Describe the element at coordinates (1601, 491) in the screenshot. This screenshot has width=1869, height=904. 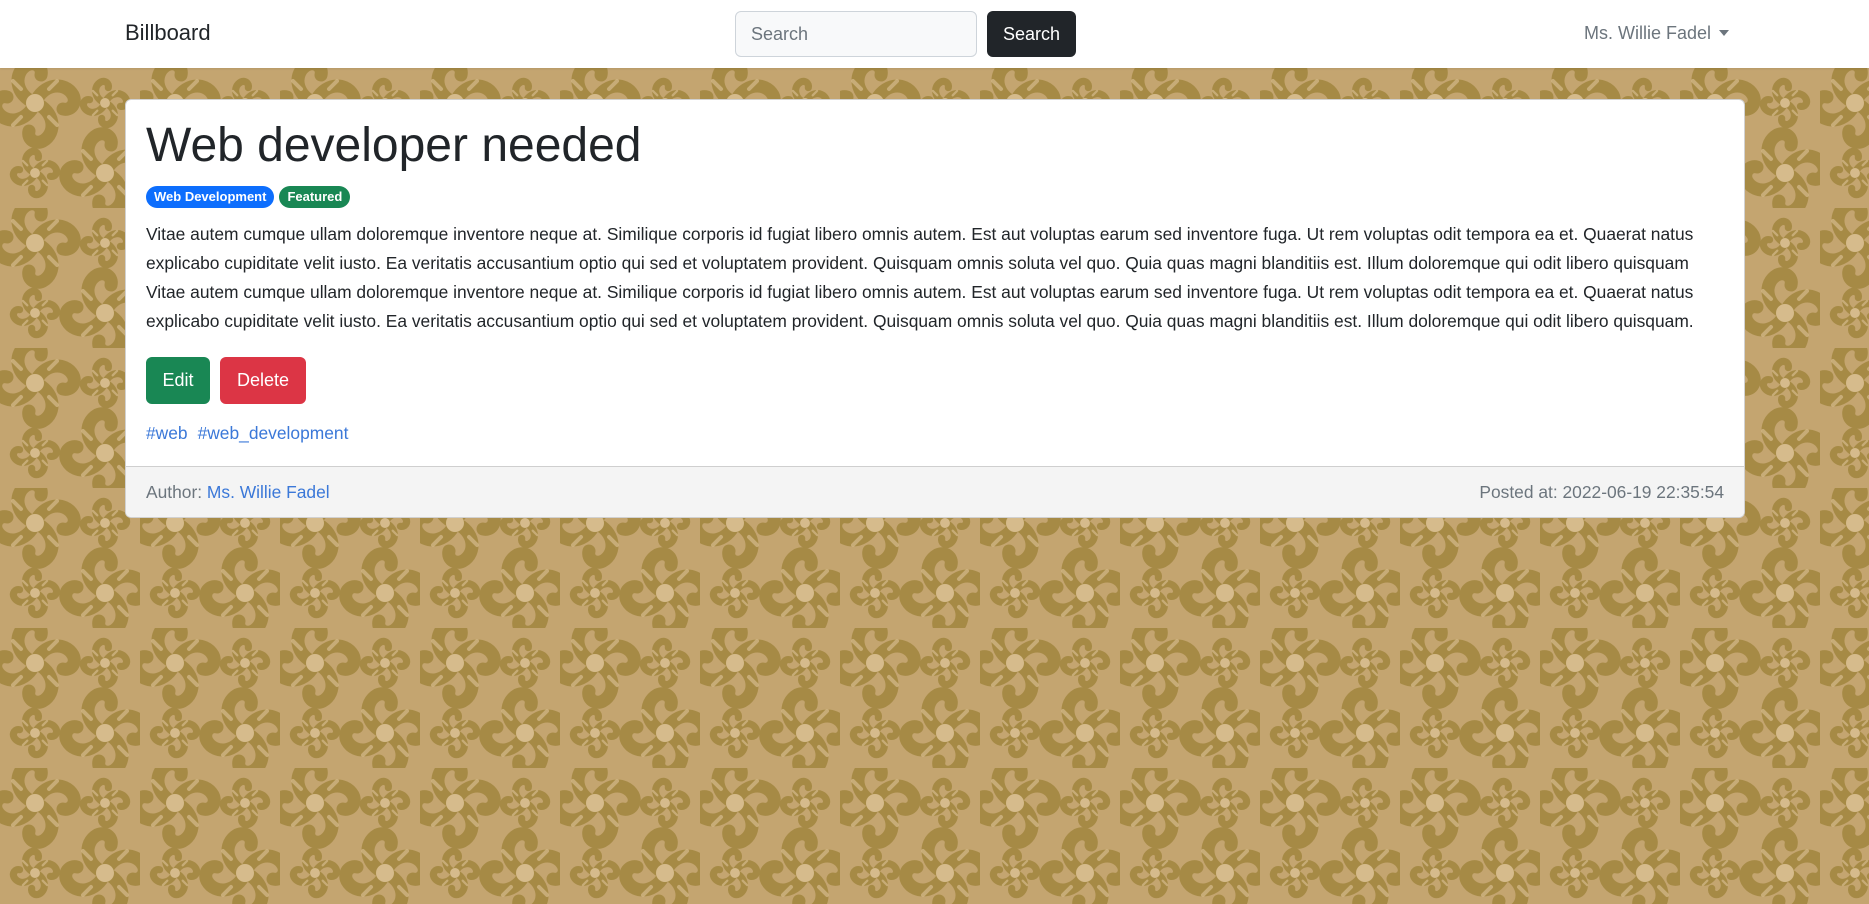
I see `posted-at: Posted at: 2022-06-19 22:35:54` at that location.